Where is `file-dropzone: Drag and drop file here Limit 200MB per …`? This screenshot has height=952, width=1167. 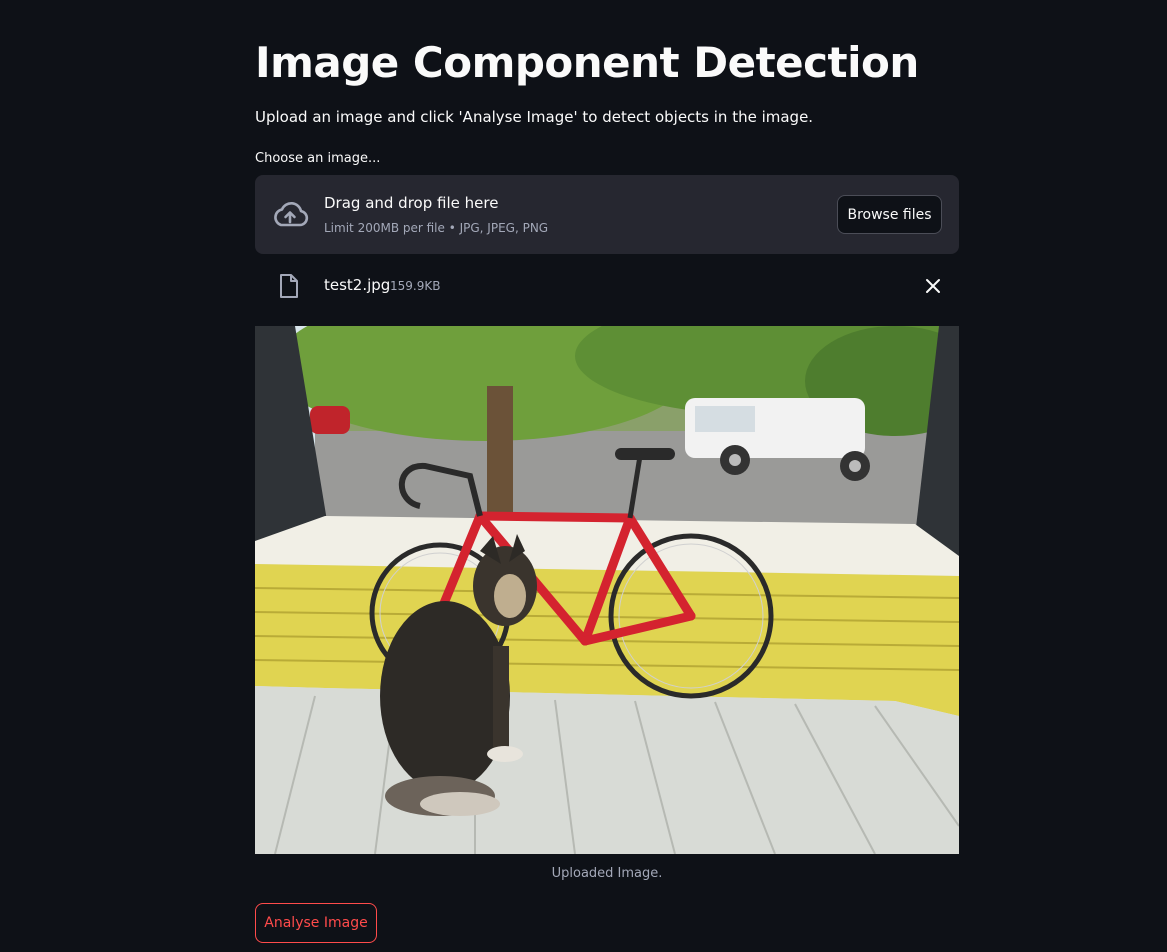 file-dropzone: Drag and drop file here Limit 200MB per … is located at coordinates (607, 214).